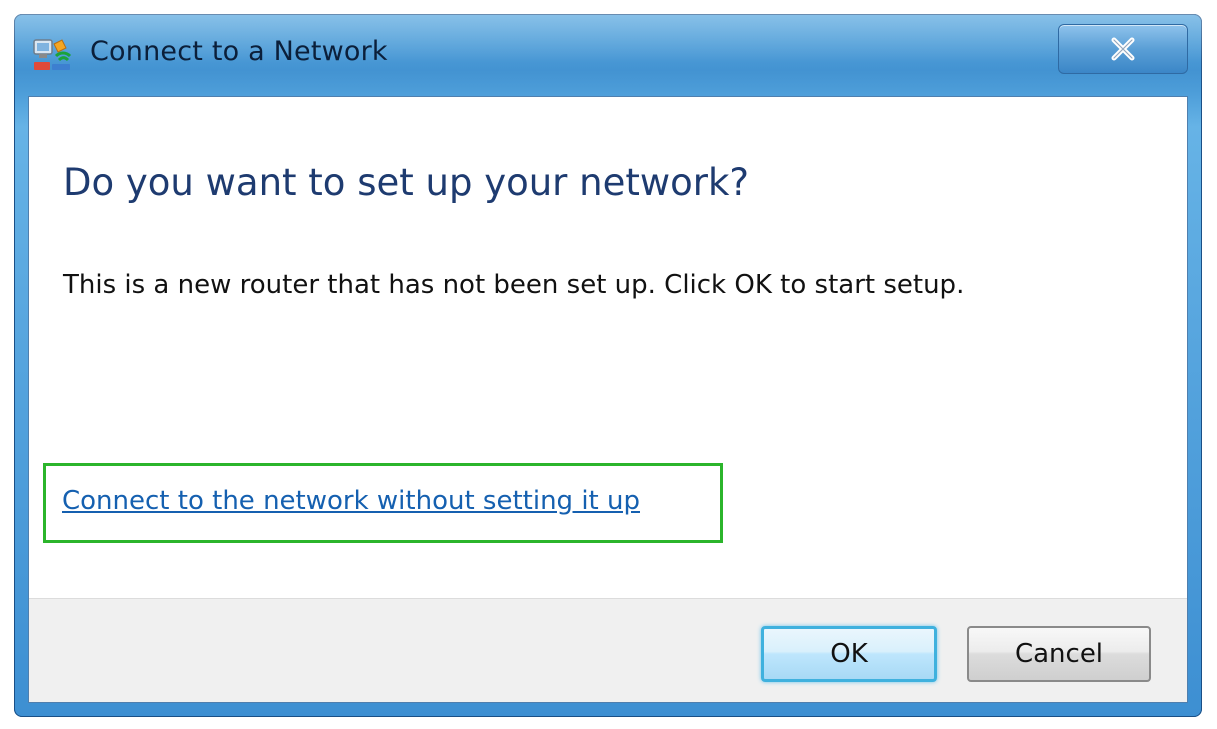 Image resolution: width=1217 pixels, height=729 pixels. I want to click on title-bar: Connect to a Network, so click(608, 55).